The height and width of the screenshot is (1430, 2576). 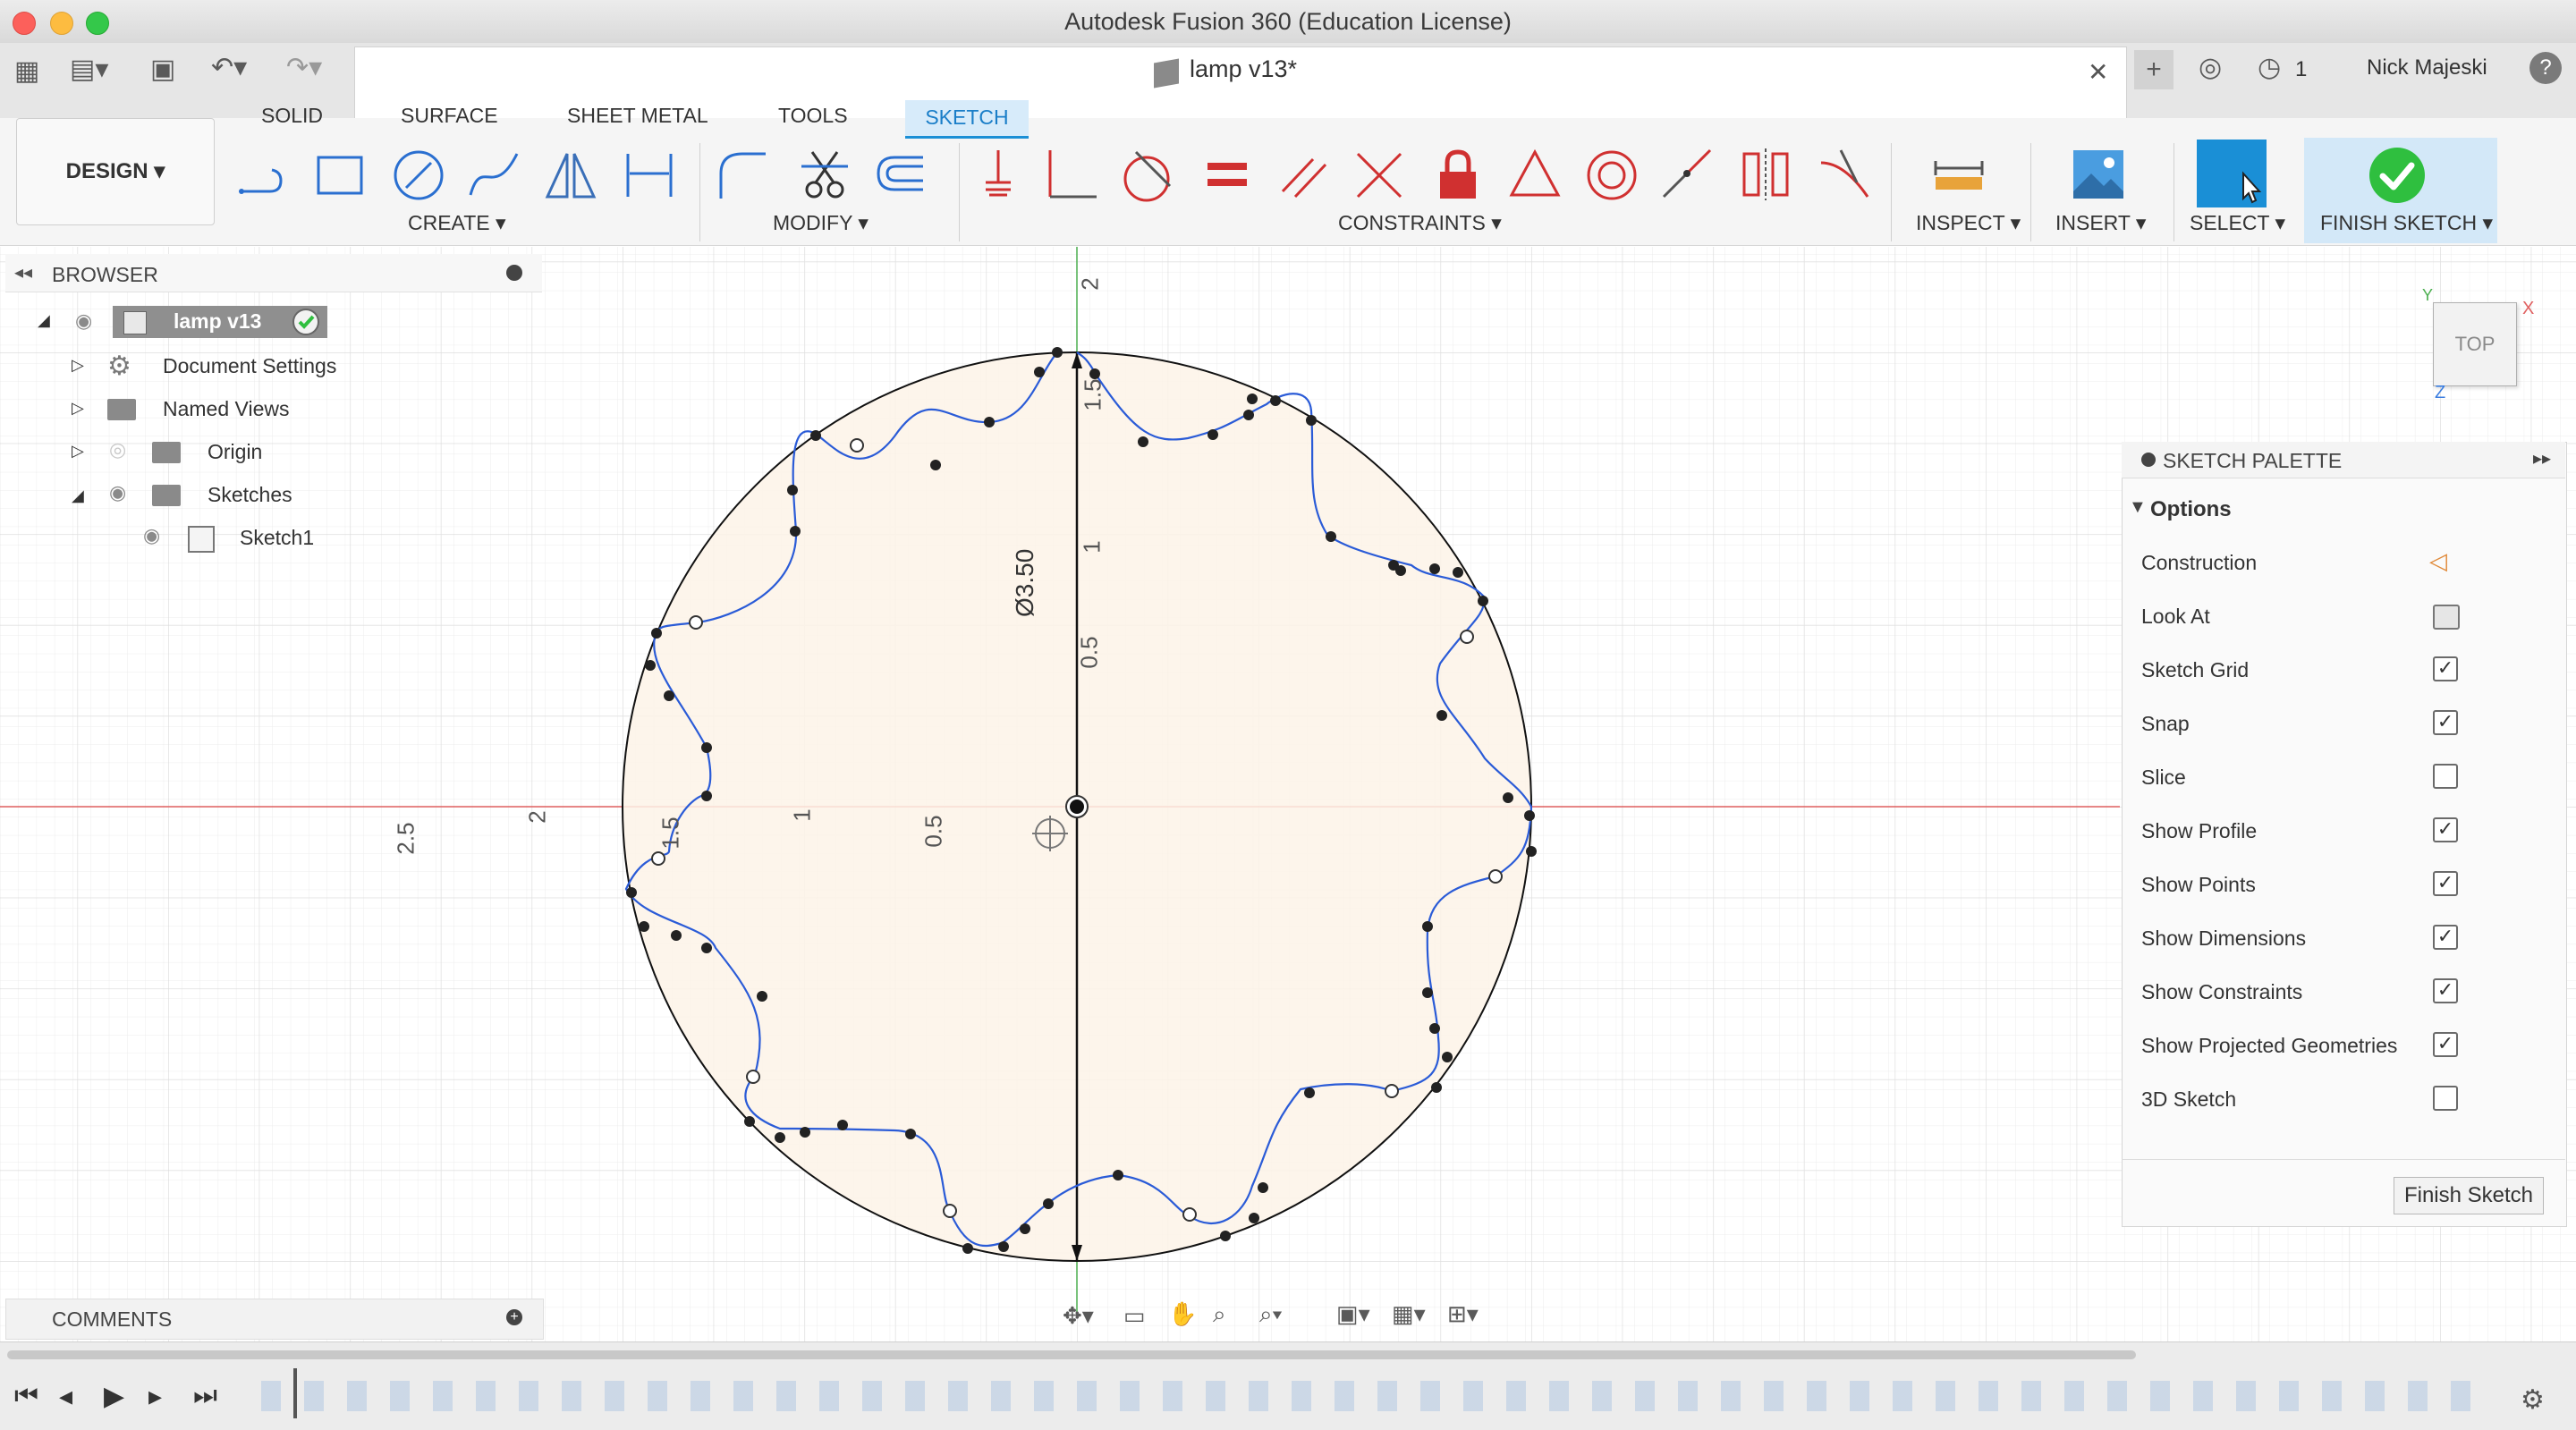 I want to click on file-menu-icon: ▤▾, so click(x=89, y=69).